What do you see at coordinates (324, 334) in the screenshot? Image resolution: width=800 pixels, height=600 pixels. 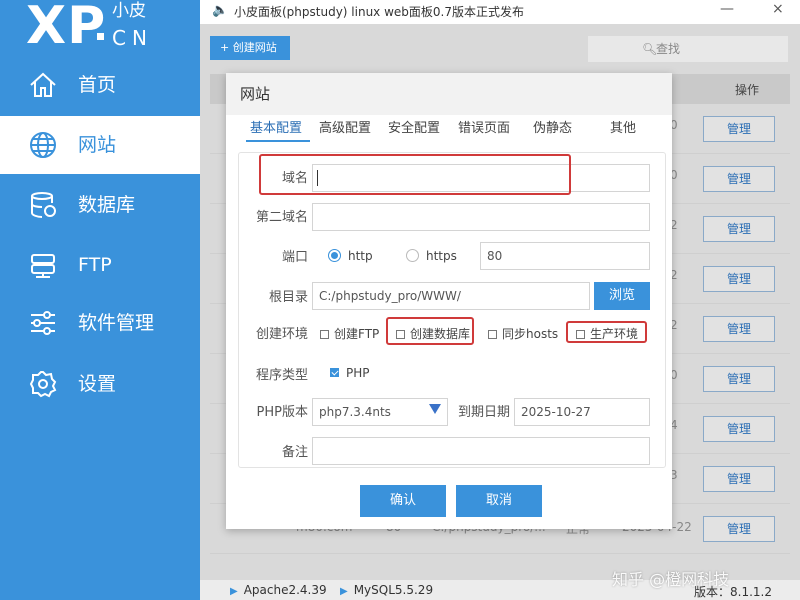 I see `ftp-checkbox` at bounding box center [324, 334].